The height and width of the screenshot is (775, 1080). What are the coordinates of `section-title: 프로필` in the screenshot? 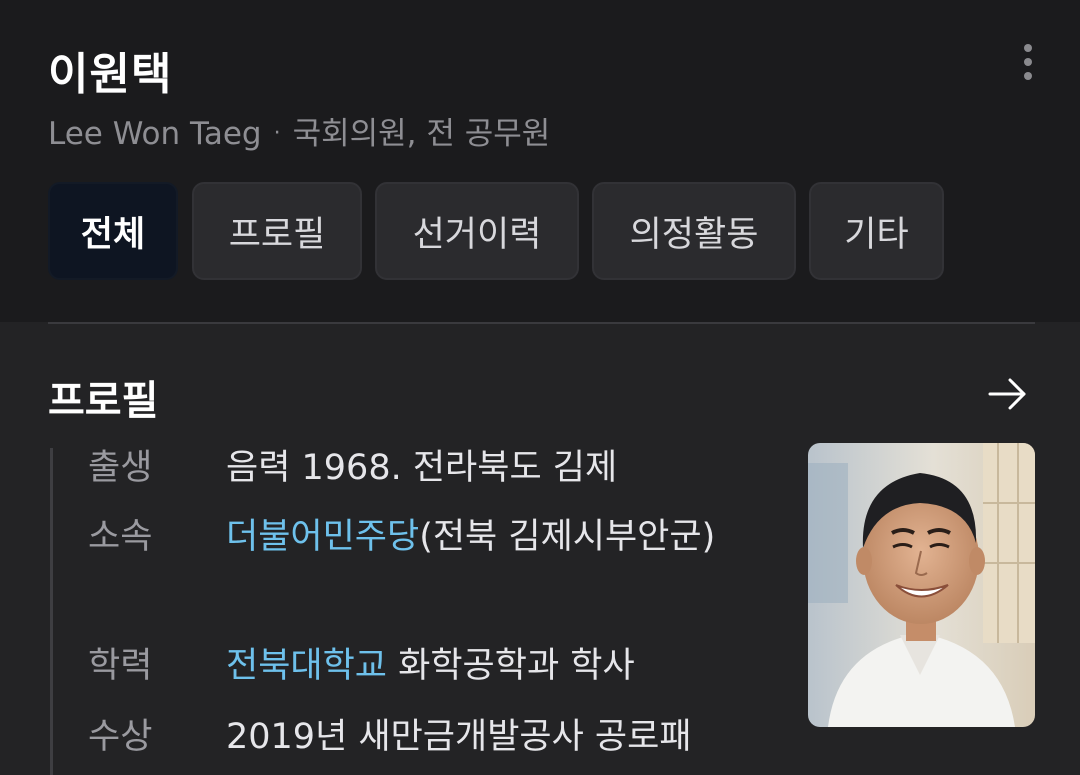 It's located at (103, 401).